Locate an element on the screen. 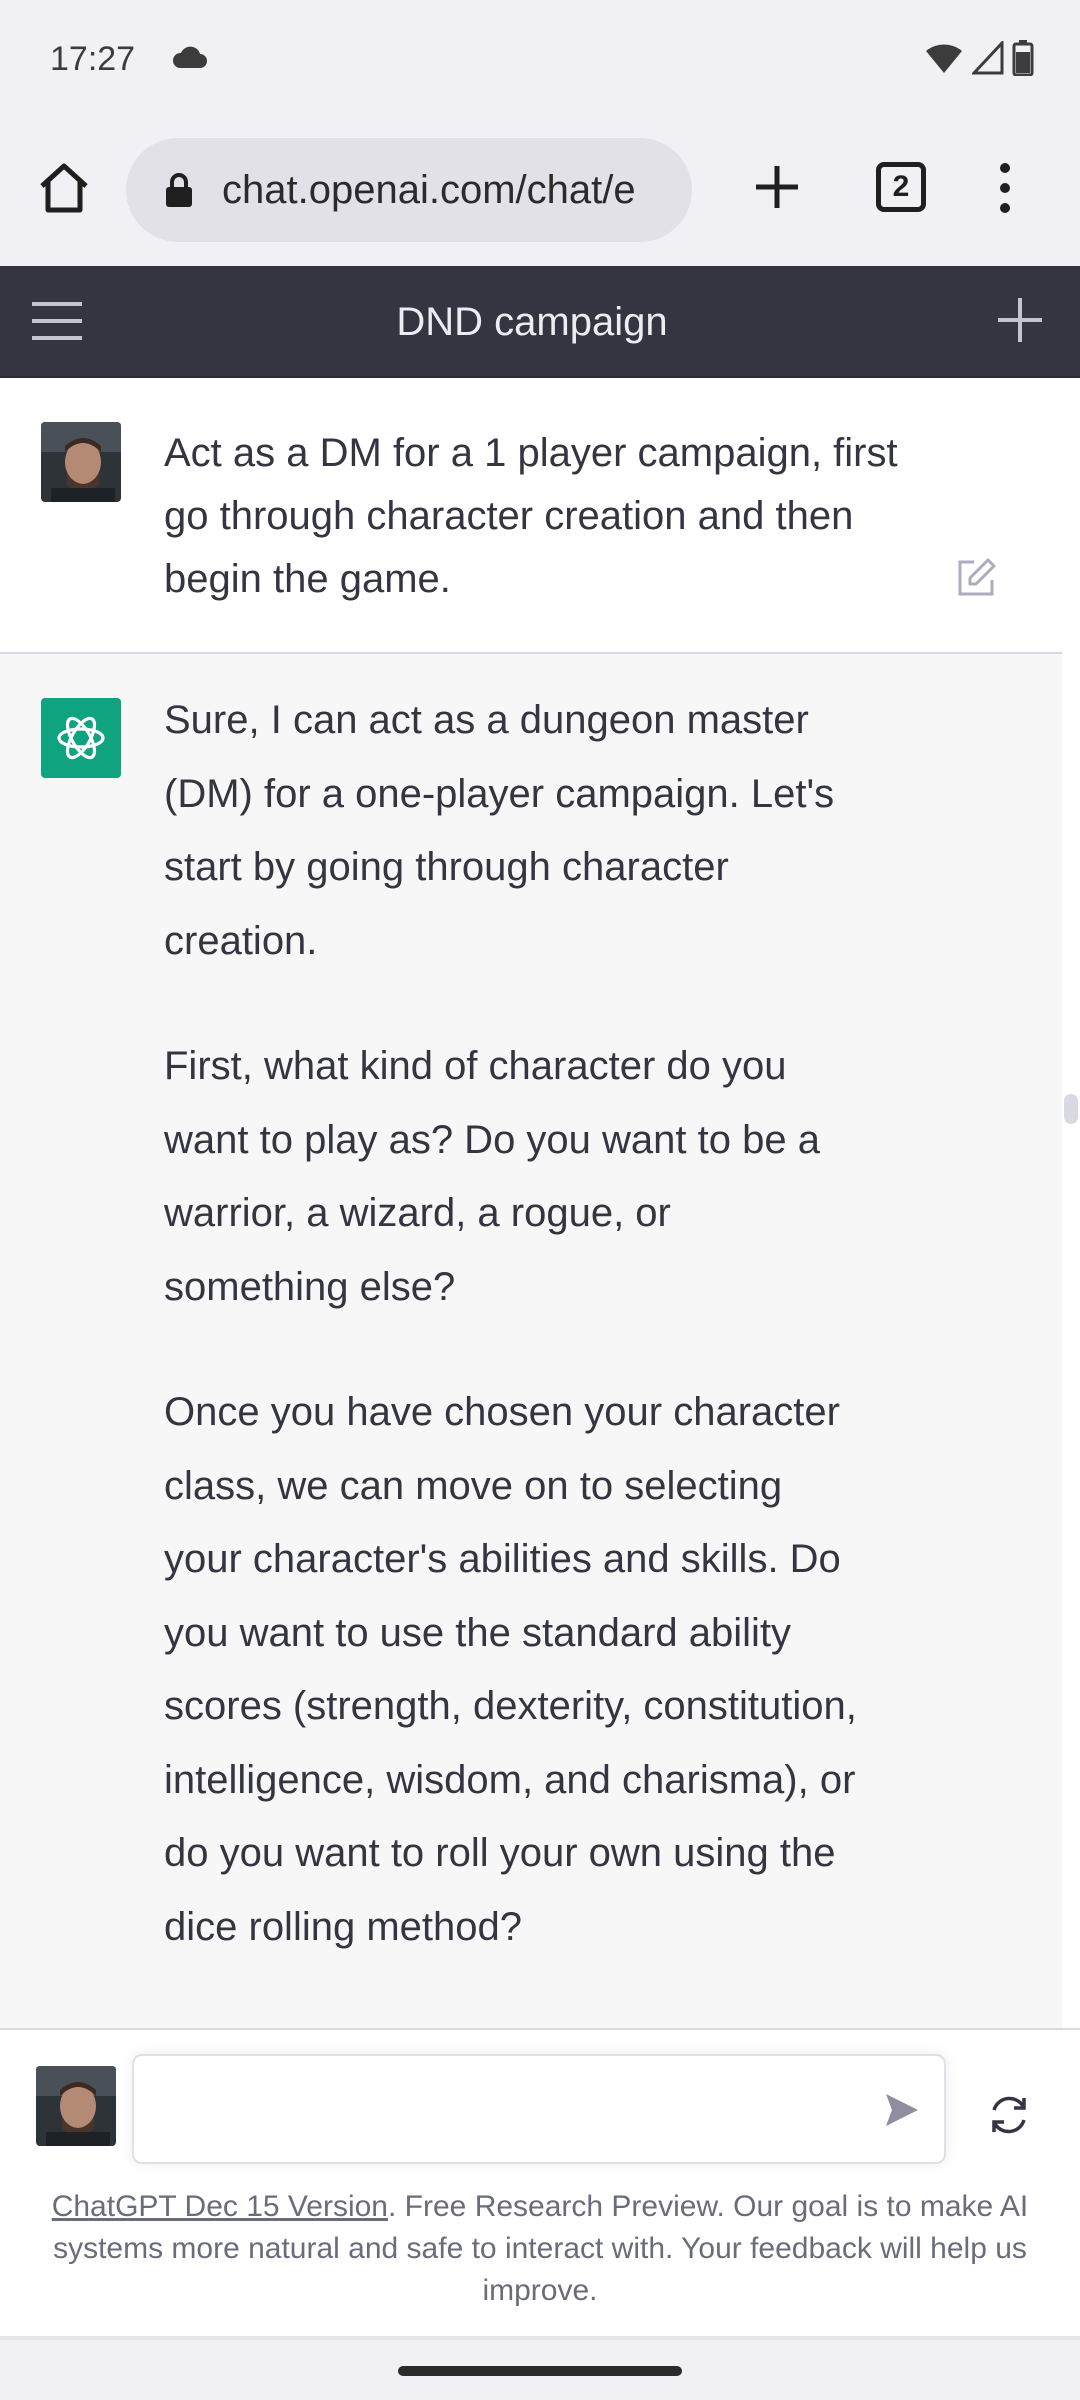 Image resolution: width=1080 pixels, height=2400 pixels. chatgpt-logo-icon is located at coordinates (81, 738).